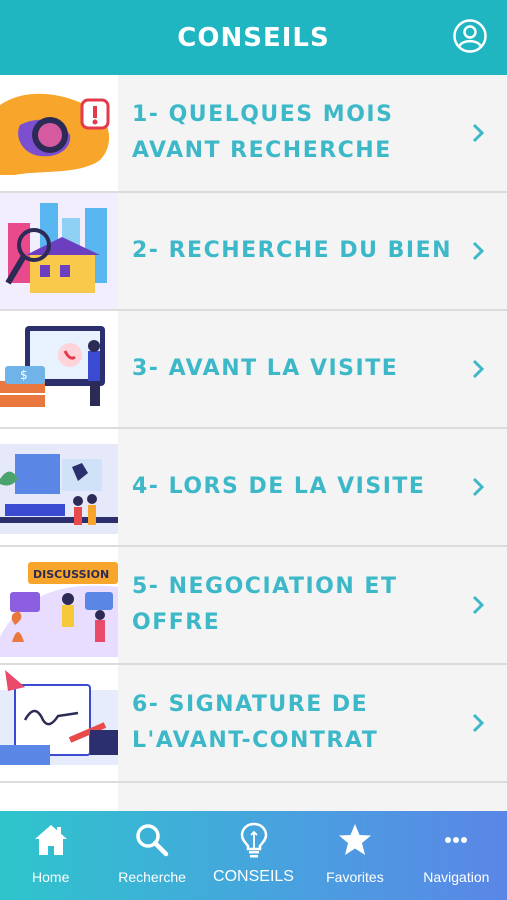  Describe the element at coordinates (263, 132) in the screenshot. I see `item-label: 1- QUELQUES MOIS AVANT RECHERCHE` at that location.